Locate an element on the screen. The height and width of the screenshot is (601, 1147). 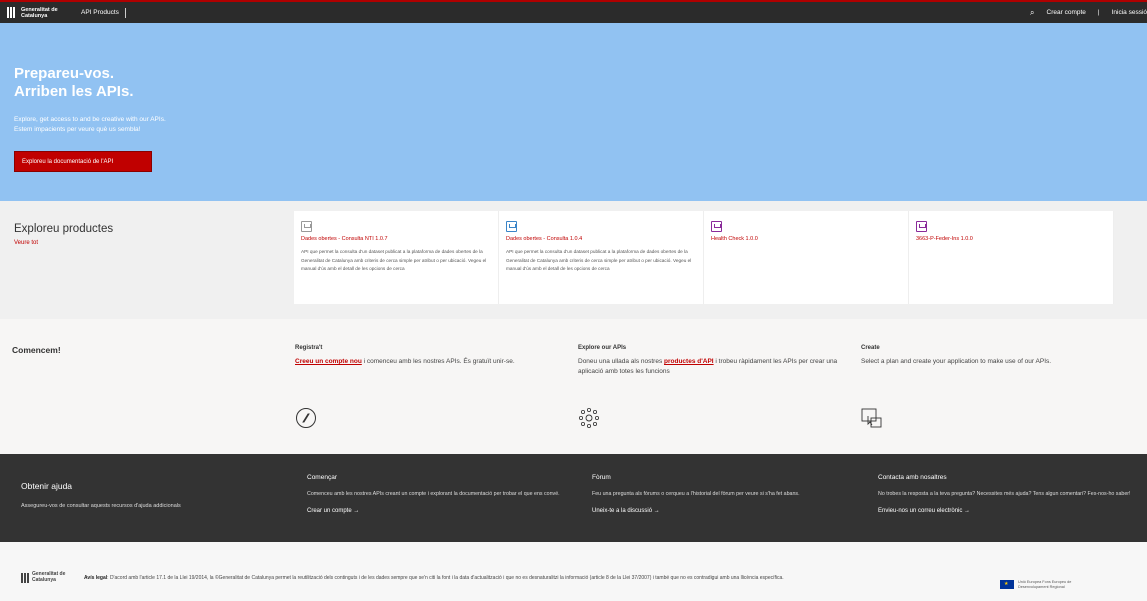
api-products-link: API Products is located at coordinates (103, 12).